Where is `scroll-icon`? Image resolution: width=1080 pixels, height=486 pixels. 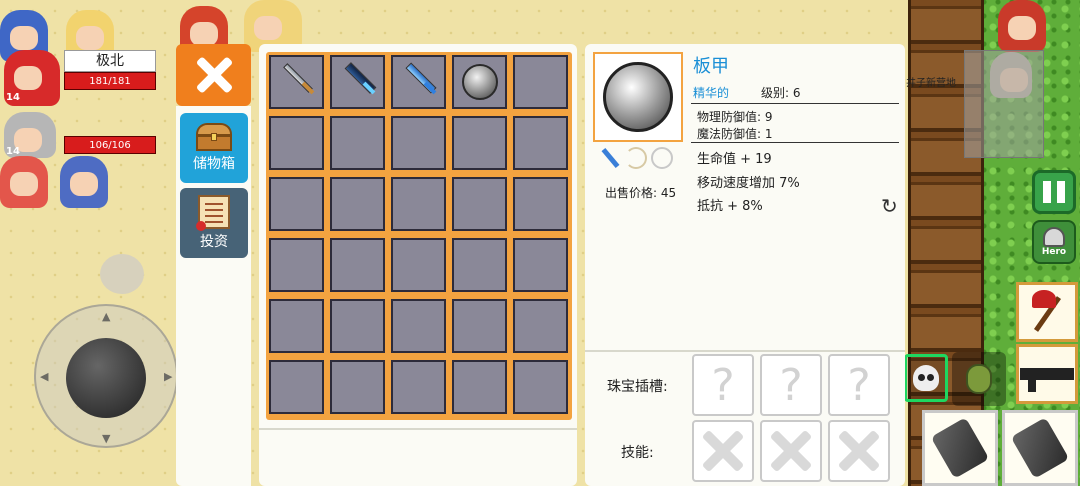
scroll-icon is located at coordinates (213, 213).